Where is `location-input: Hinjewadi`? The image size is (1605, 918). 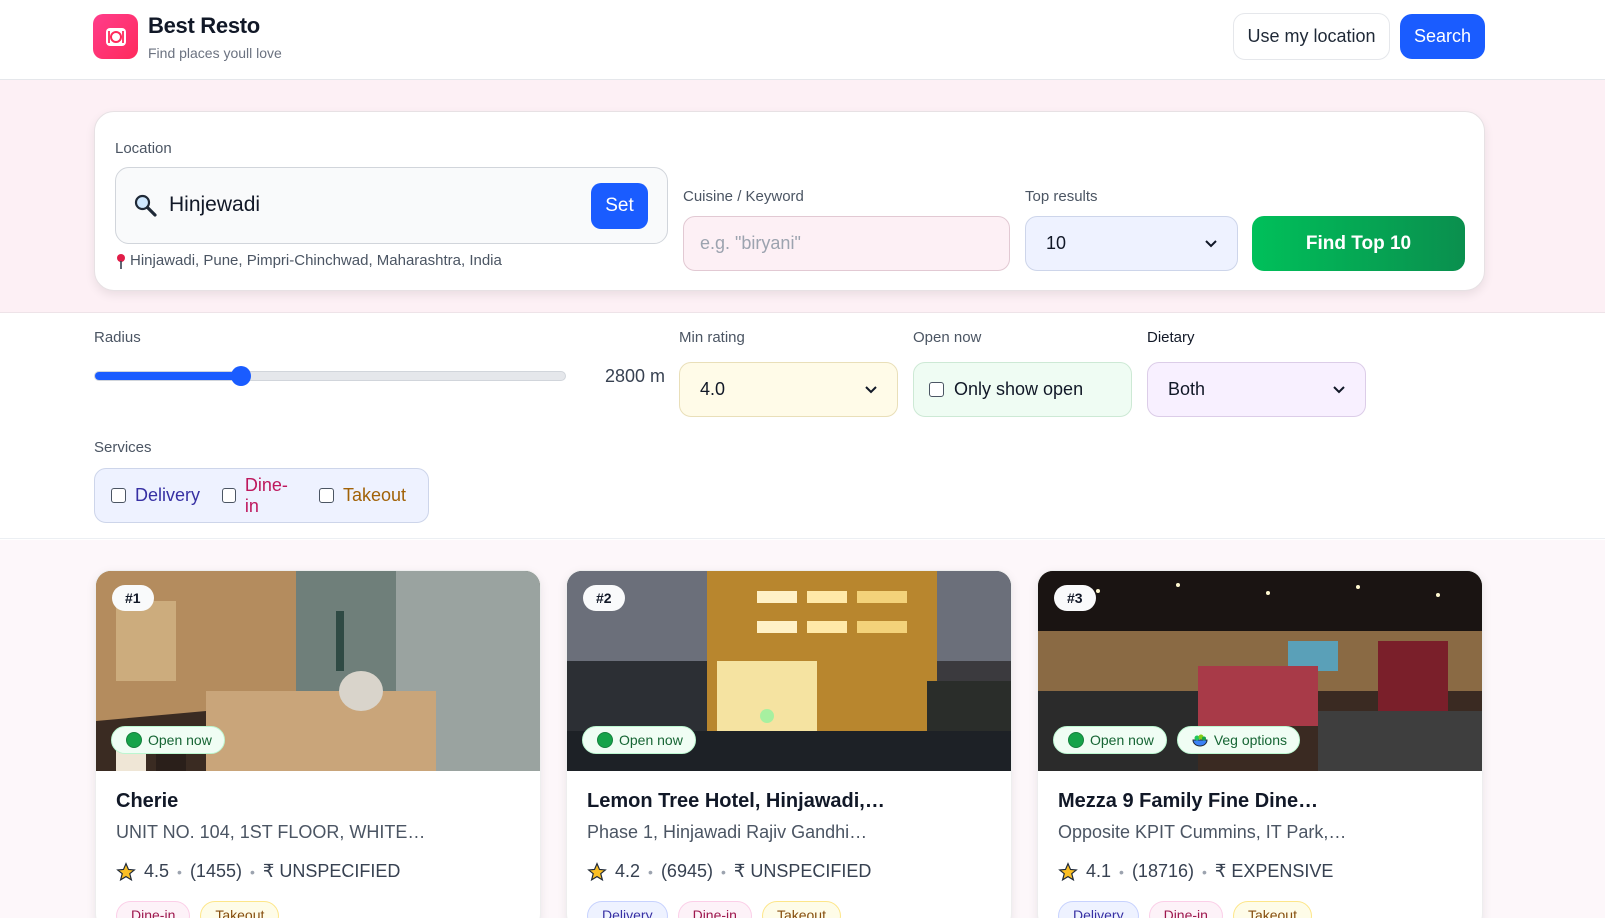
location-input: Hinjewadi is located at coordinates (214, 205).